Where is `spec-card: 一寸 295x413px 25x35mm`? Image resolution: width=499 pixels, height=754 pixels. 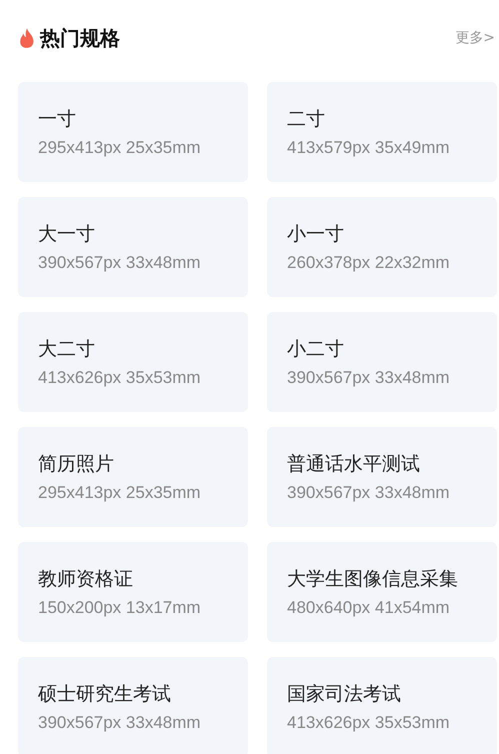
spec-card: 一寸 295x413px 25x35mm is located at coordinates (133, 132).